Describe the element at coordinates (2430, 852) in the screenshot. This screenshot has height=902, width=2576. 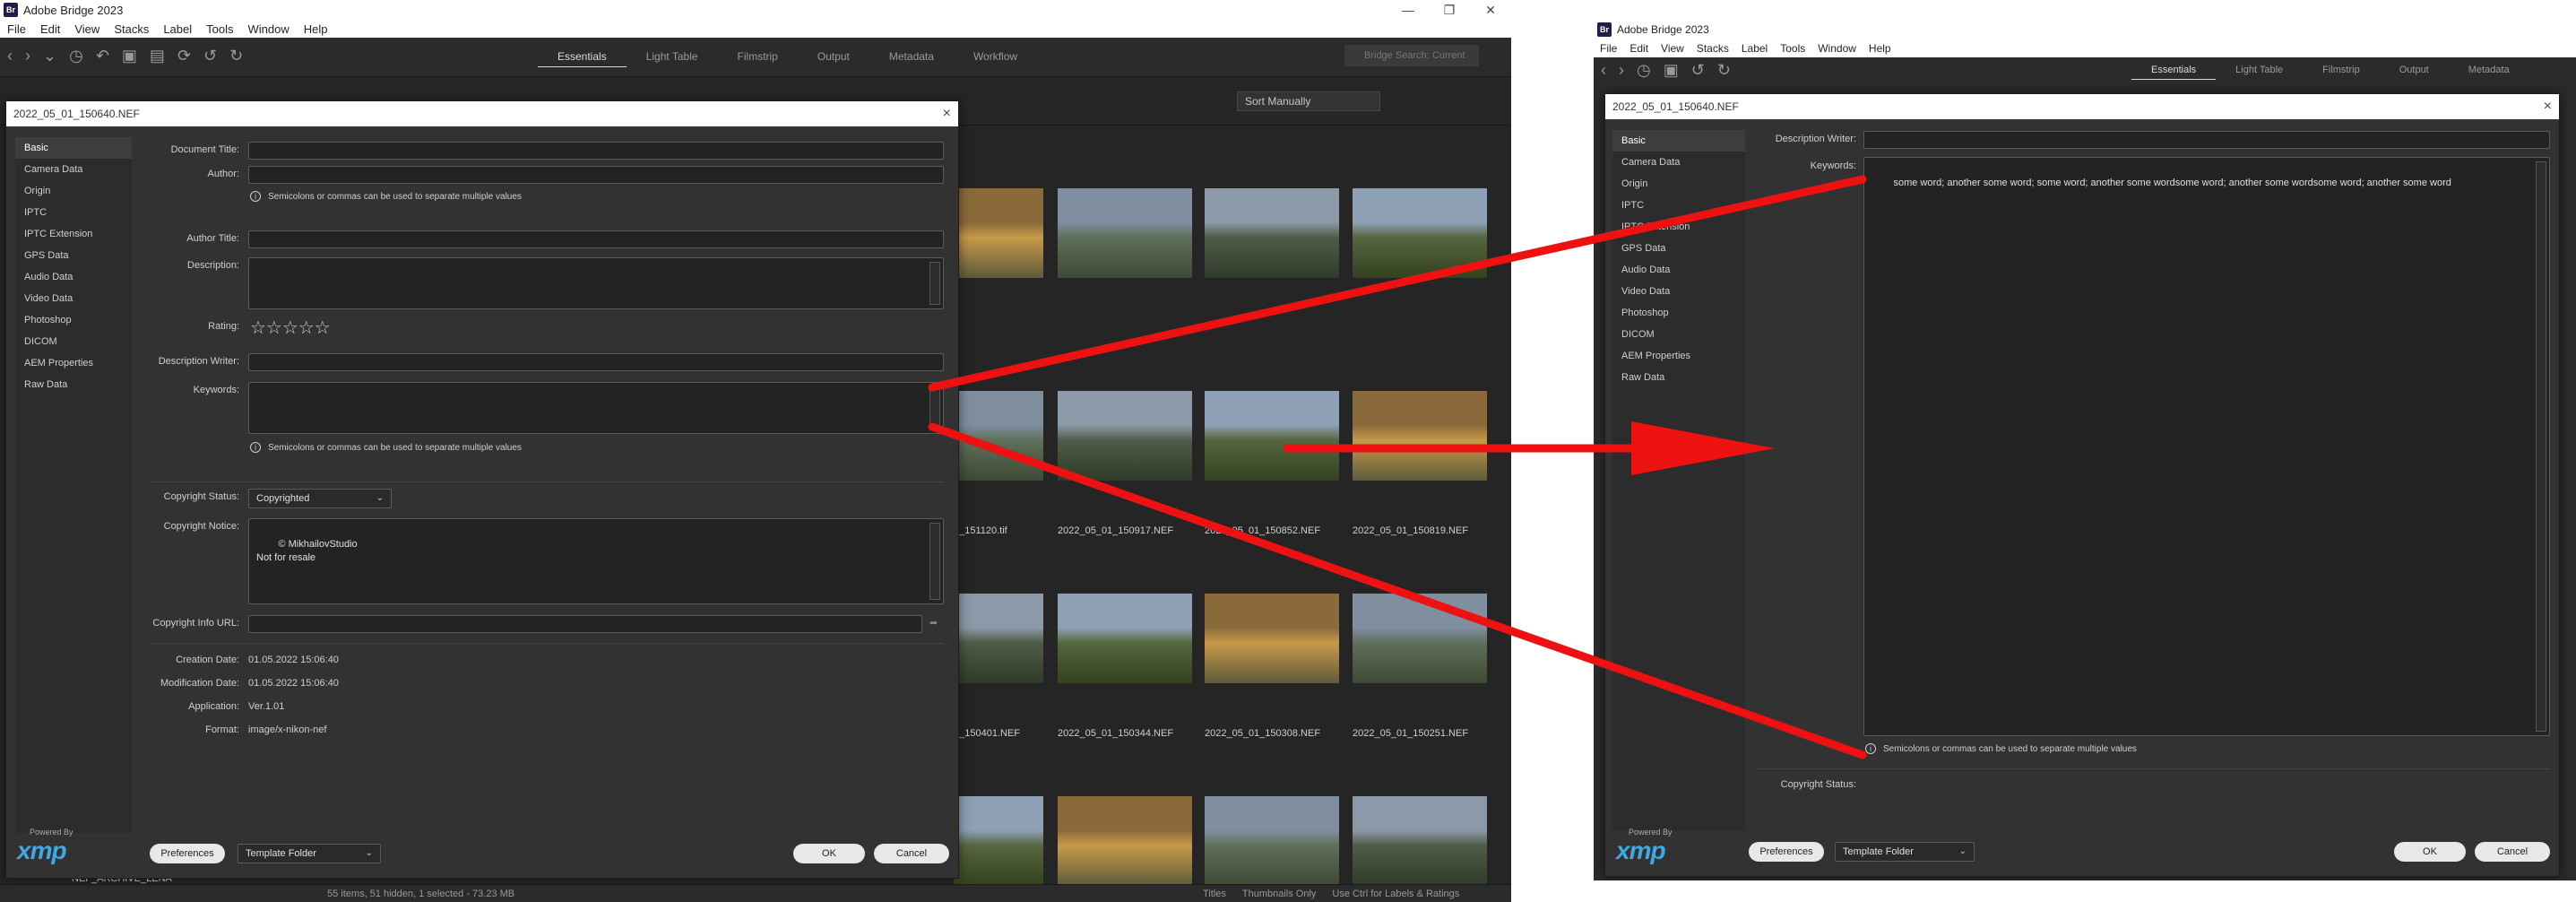
I see `ok-button: OK` at that location.